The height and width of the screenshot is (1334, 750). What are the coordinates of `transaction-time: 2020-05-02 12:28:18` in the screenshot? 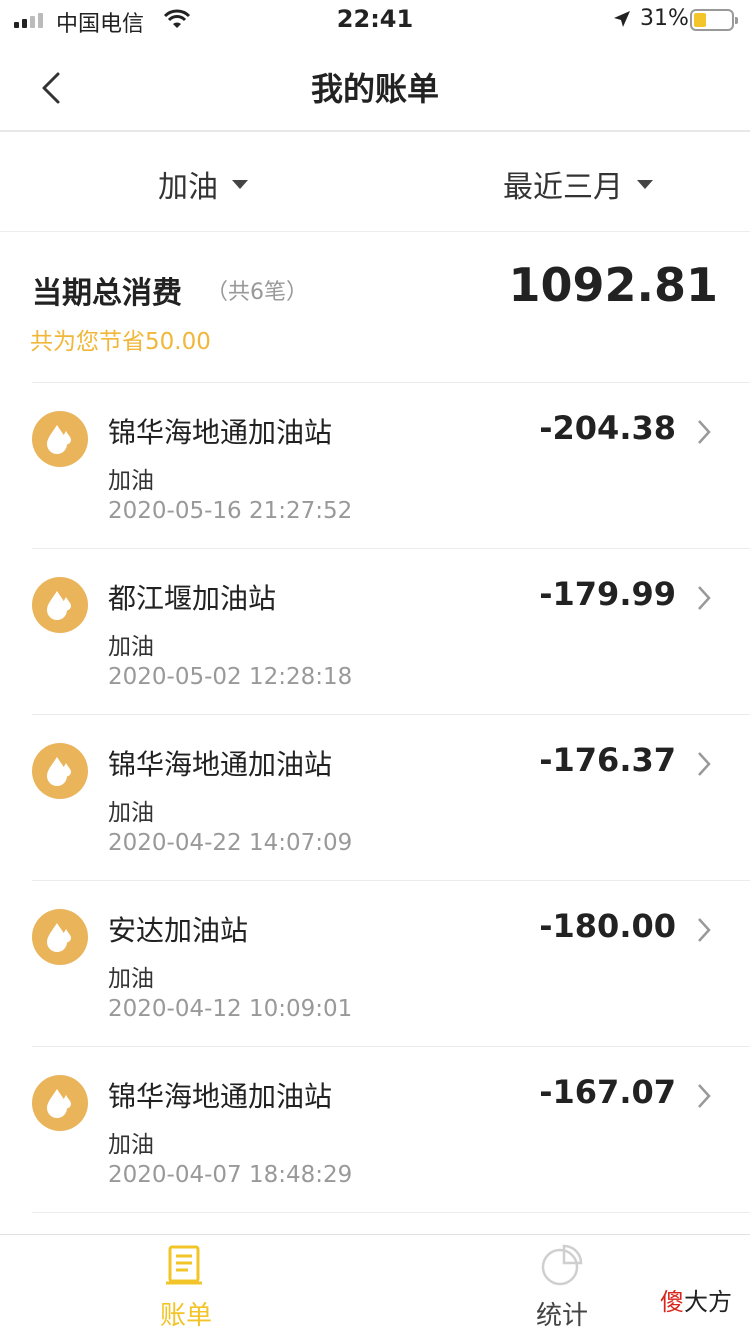 It's located at (230, 677).